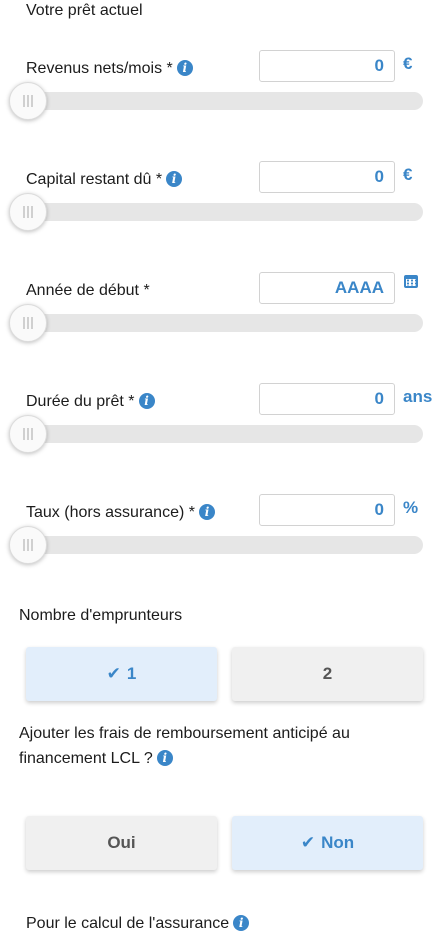 This screenshot has width=442, height=940. I want to click on section-title: Votre prêt actuel, so click(84, 10).